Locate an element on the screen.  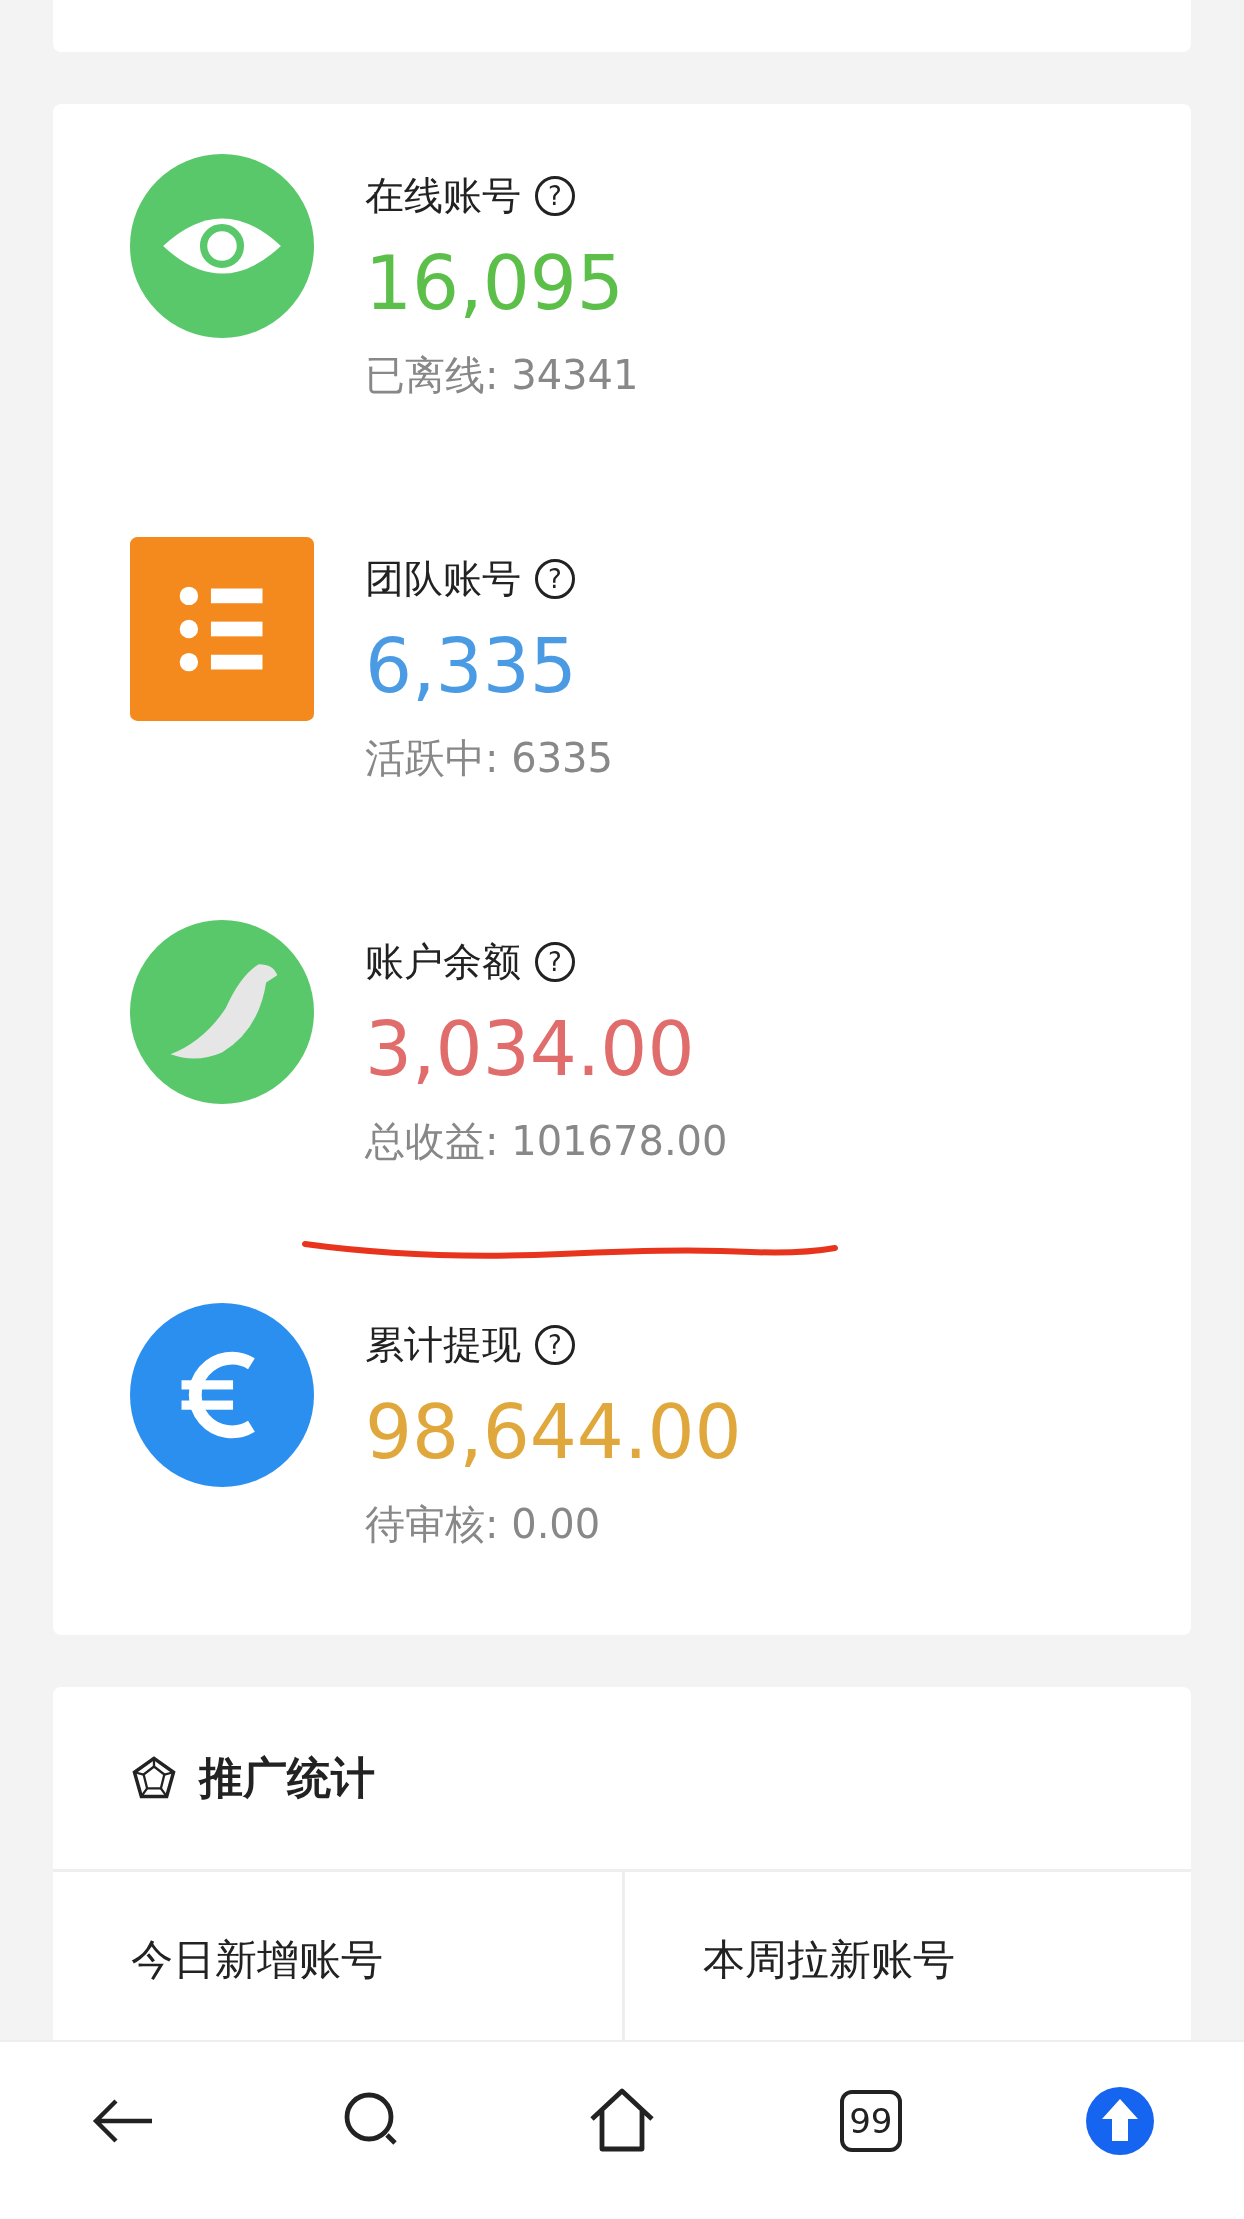
stat-subtext: 已离线: 34341 is located at coordinates (502, 375).